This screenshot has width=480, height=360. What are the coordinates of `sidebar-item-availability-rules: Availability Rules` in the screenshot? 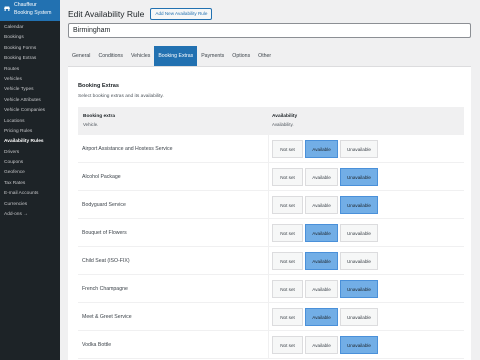 It's located at (30, 142).